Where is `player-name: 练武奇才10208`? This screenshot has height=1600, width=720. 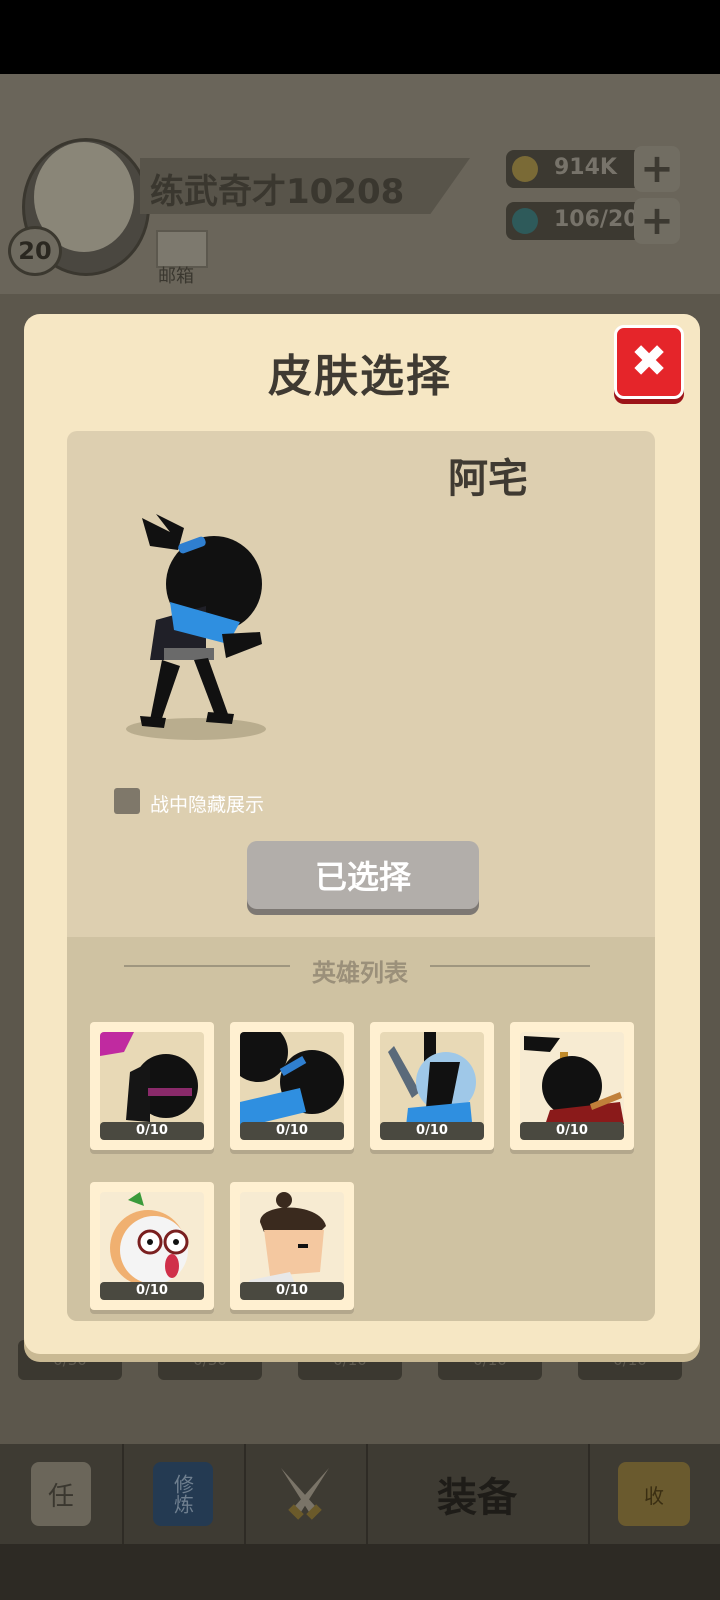
player-name: 练武奇才10208 is located at coordinates (277, 192).